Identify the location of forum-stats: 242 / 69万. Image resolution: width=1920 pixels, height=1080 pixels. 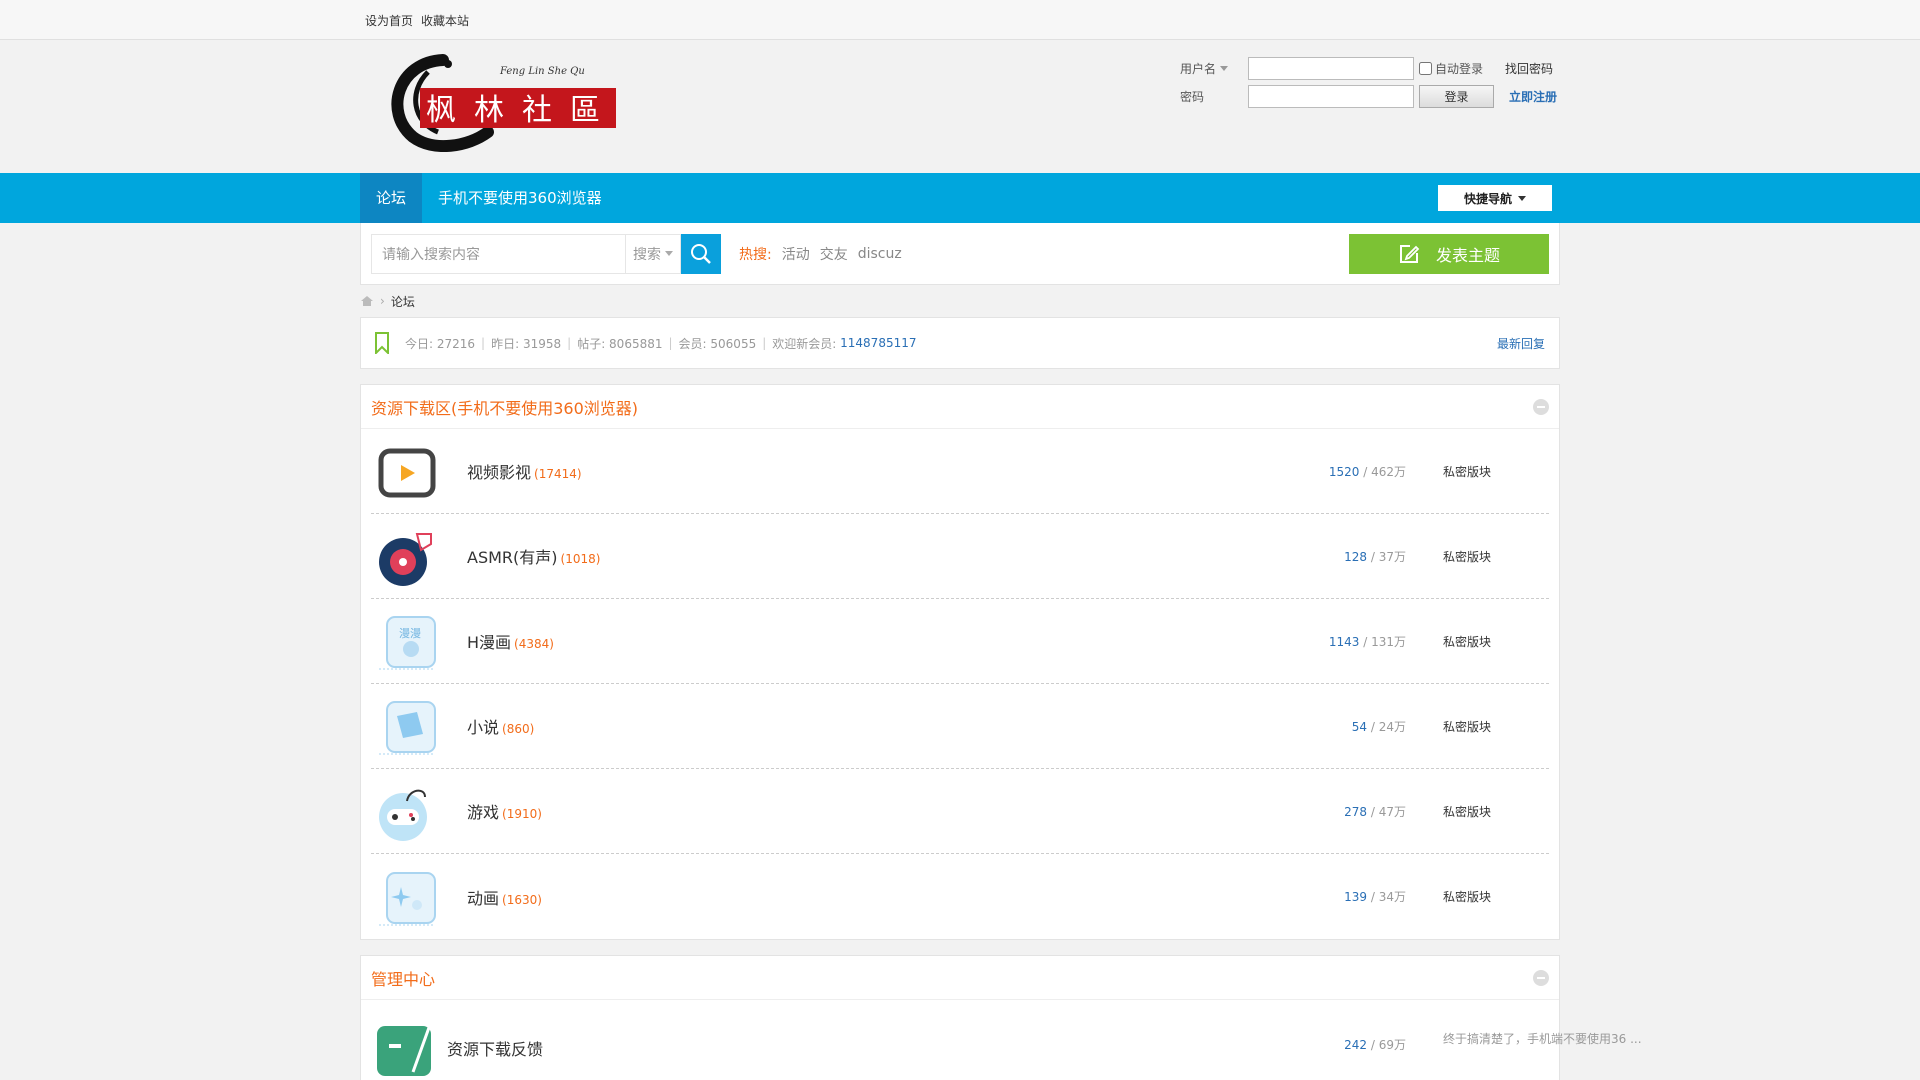
(1375, 1045).